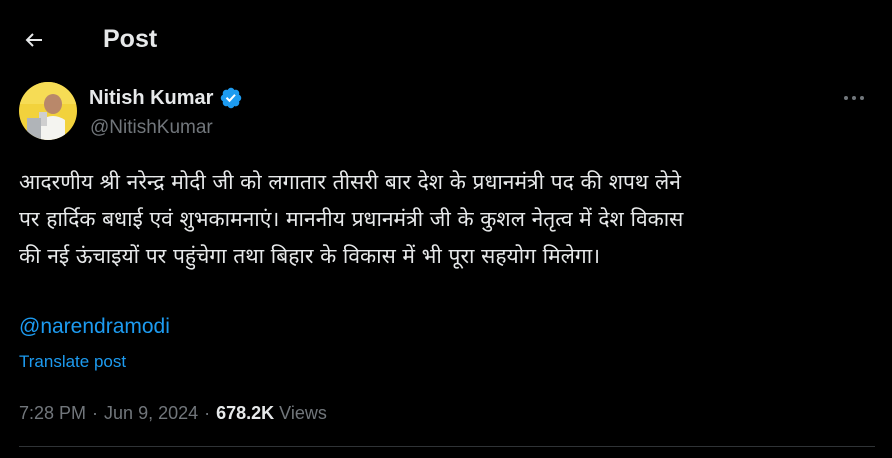 This screenshot has width=892, height=458. I want to click on page-title: Post, so click(130, 39).